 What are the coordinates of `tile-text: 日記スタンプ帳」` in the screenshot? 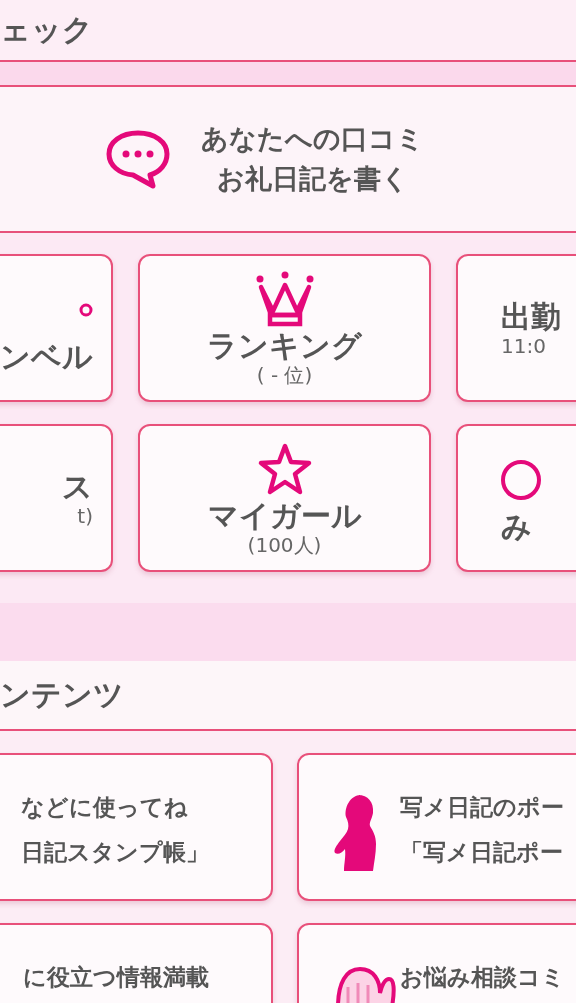 It's located at (114, 852).